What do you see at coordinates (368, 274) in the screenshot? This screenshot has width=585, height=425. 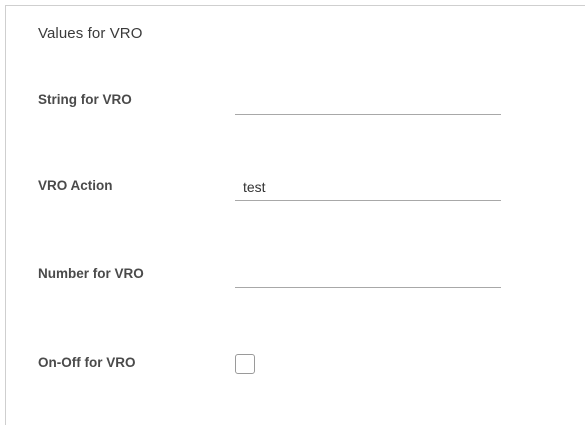 I see `number-for-vro-input` at bounding box center [368, 274].